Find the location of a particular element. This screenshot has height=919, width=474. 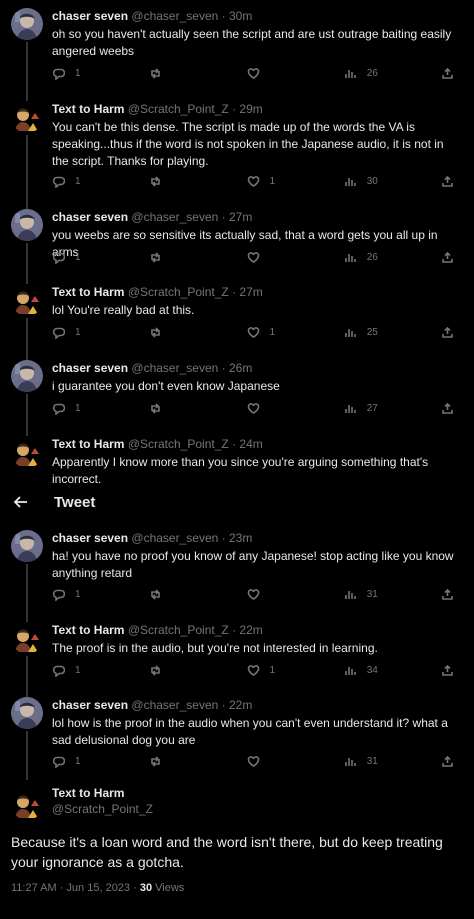

action-bar: 1 31 is located at coordinates (253, 761).